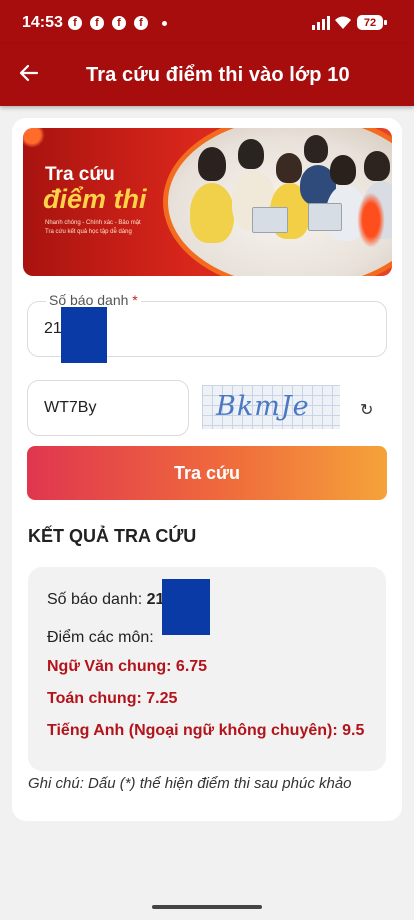 The width and height of the screenshot is (414, 920). Describe the element at coordinates (206, 730) in the screenshot. I see `score-english: Tiếng Anh (Ngoại ngữ không chuyên): 9.5` at that location.